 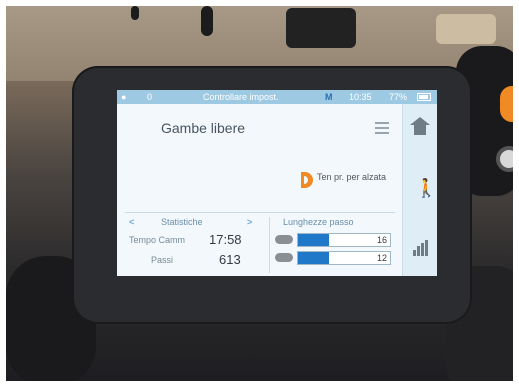 I want to click on step-length-row: 12, so click(x=334, y=258).